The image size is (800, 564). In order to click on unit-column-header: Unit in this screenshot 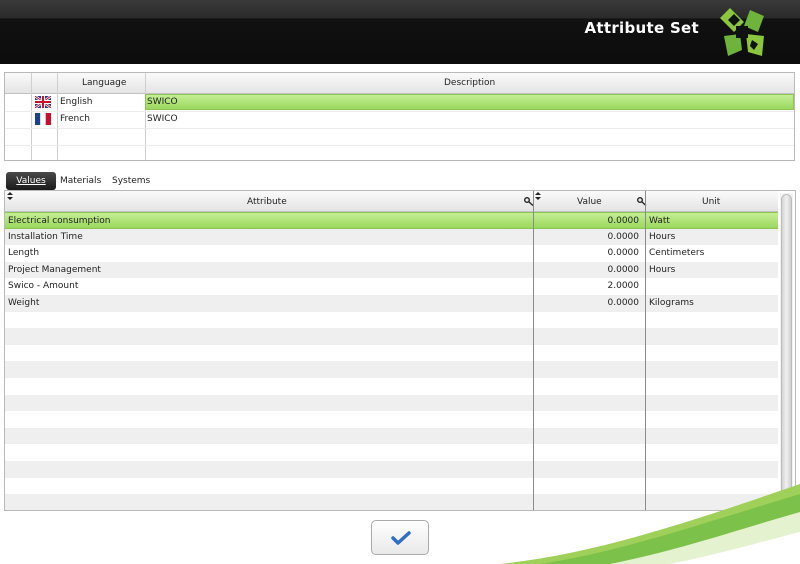, I will do `click(711, 202)`.